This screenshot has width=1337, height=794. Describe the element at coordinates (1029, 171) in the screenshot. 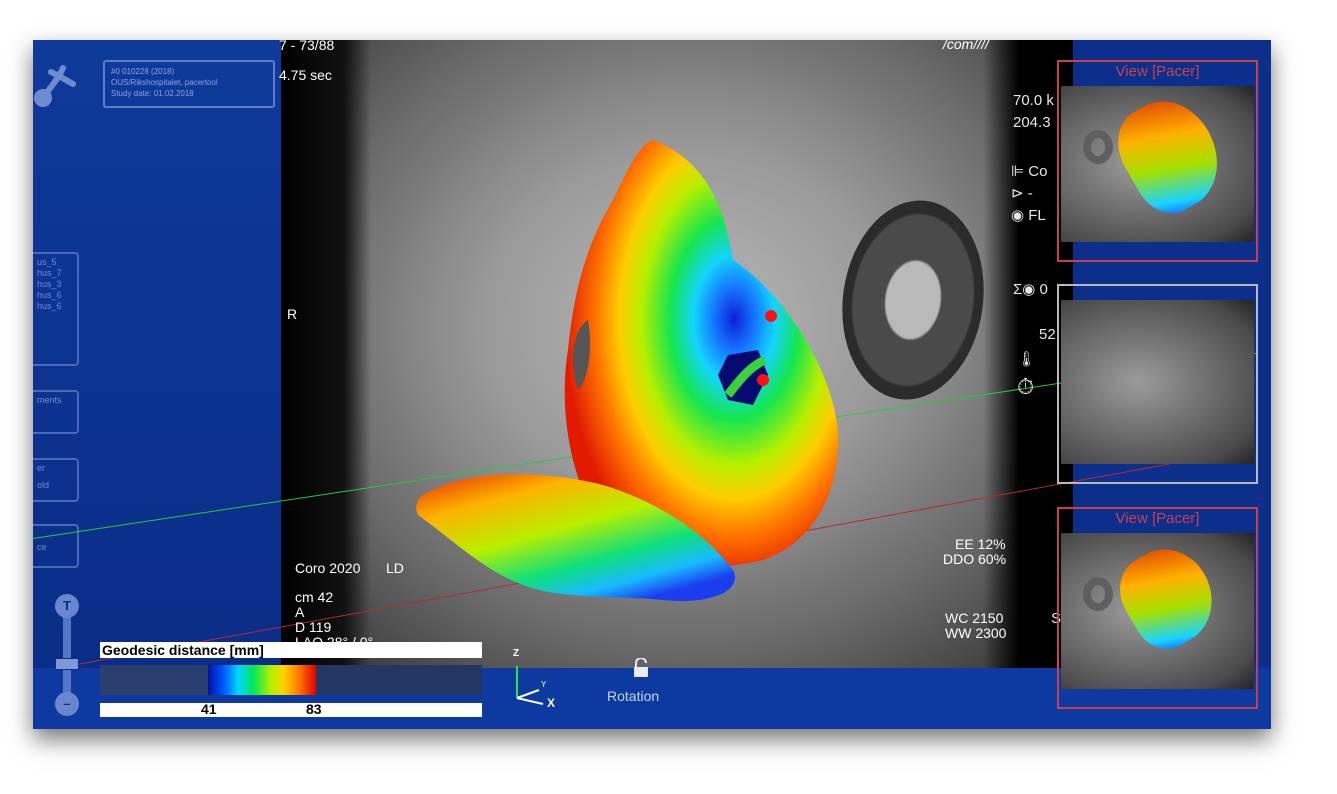

I see `contrast-readout: ⊫ Co` at that location.